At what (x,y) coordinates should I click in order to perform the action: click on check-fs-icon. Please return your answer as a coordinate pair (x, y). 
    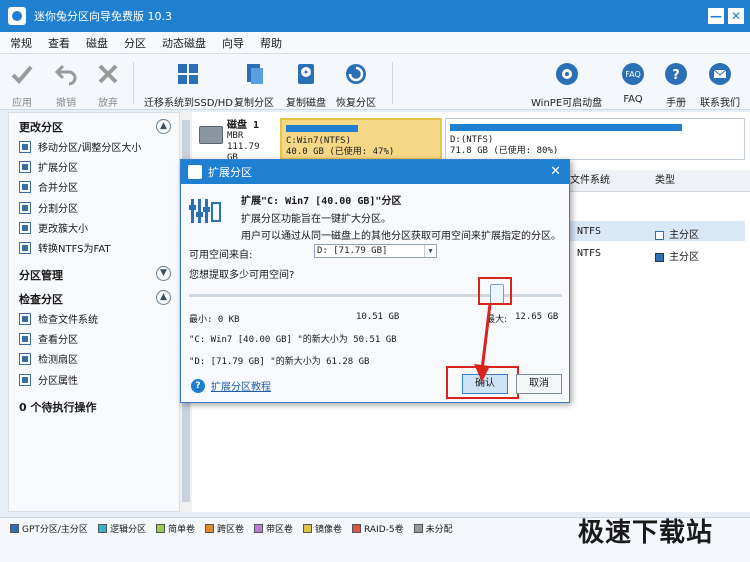
    Looking at the image, I should click on (25, 318).